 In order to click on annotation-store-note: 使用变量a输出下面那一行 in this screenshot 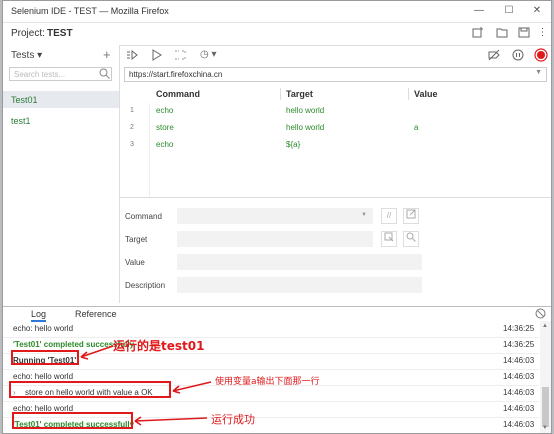, I will do `click(267, 382)`.